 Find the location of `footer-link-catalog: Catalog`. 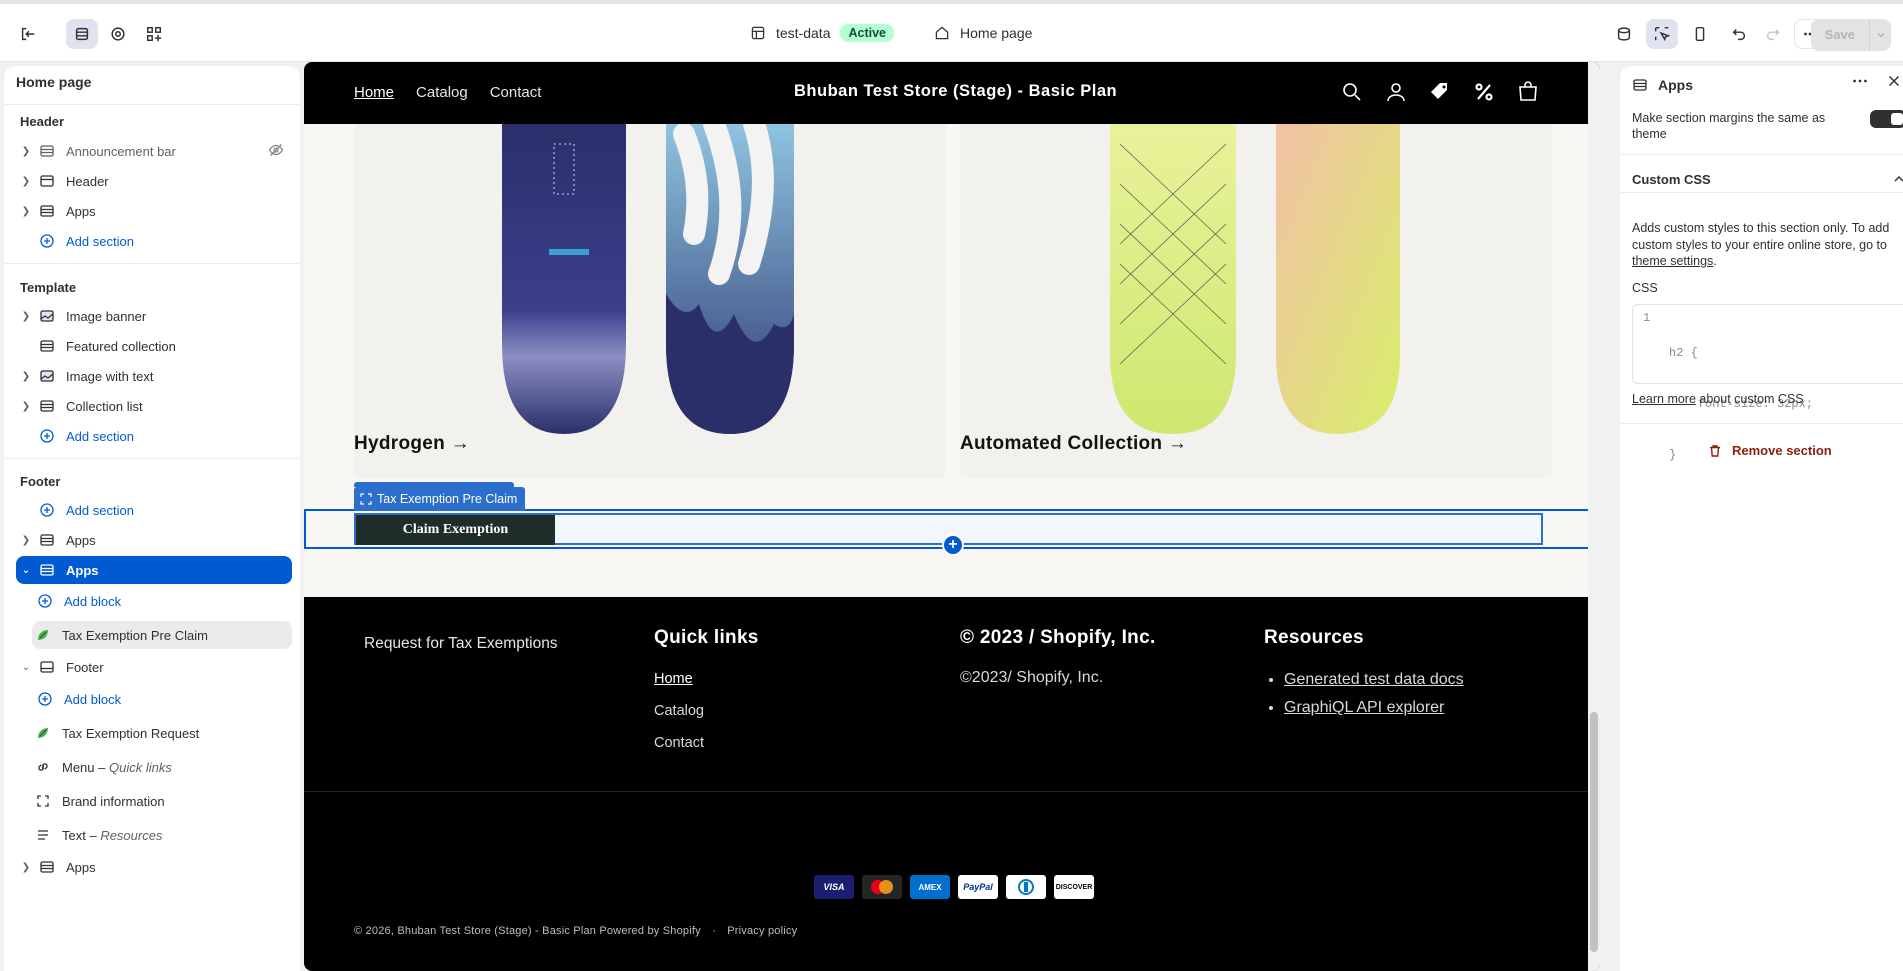

footer-link-catalog: Catalog is located at coordinates (706, 711).